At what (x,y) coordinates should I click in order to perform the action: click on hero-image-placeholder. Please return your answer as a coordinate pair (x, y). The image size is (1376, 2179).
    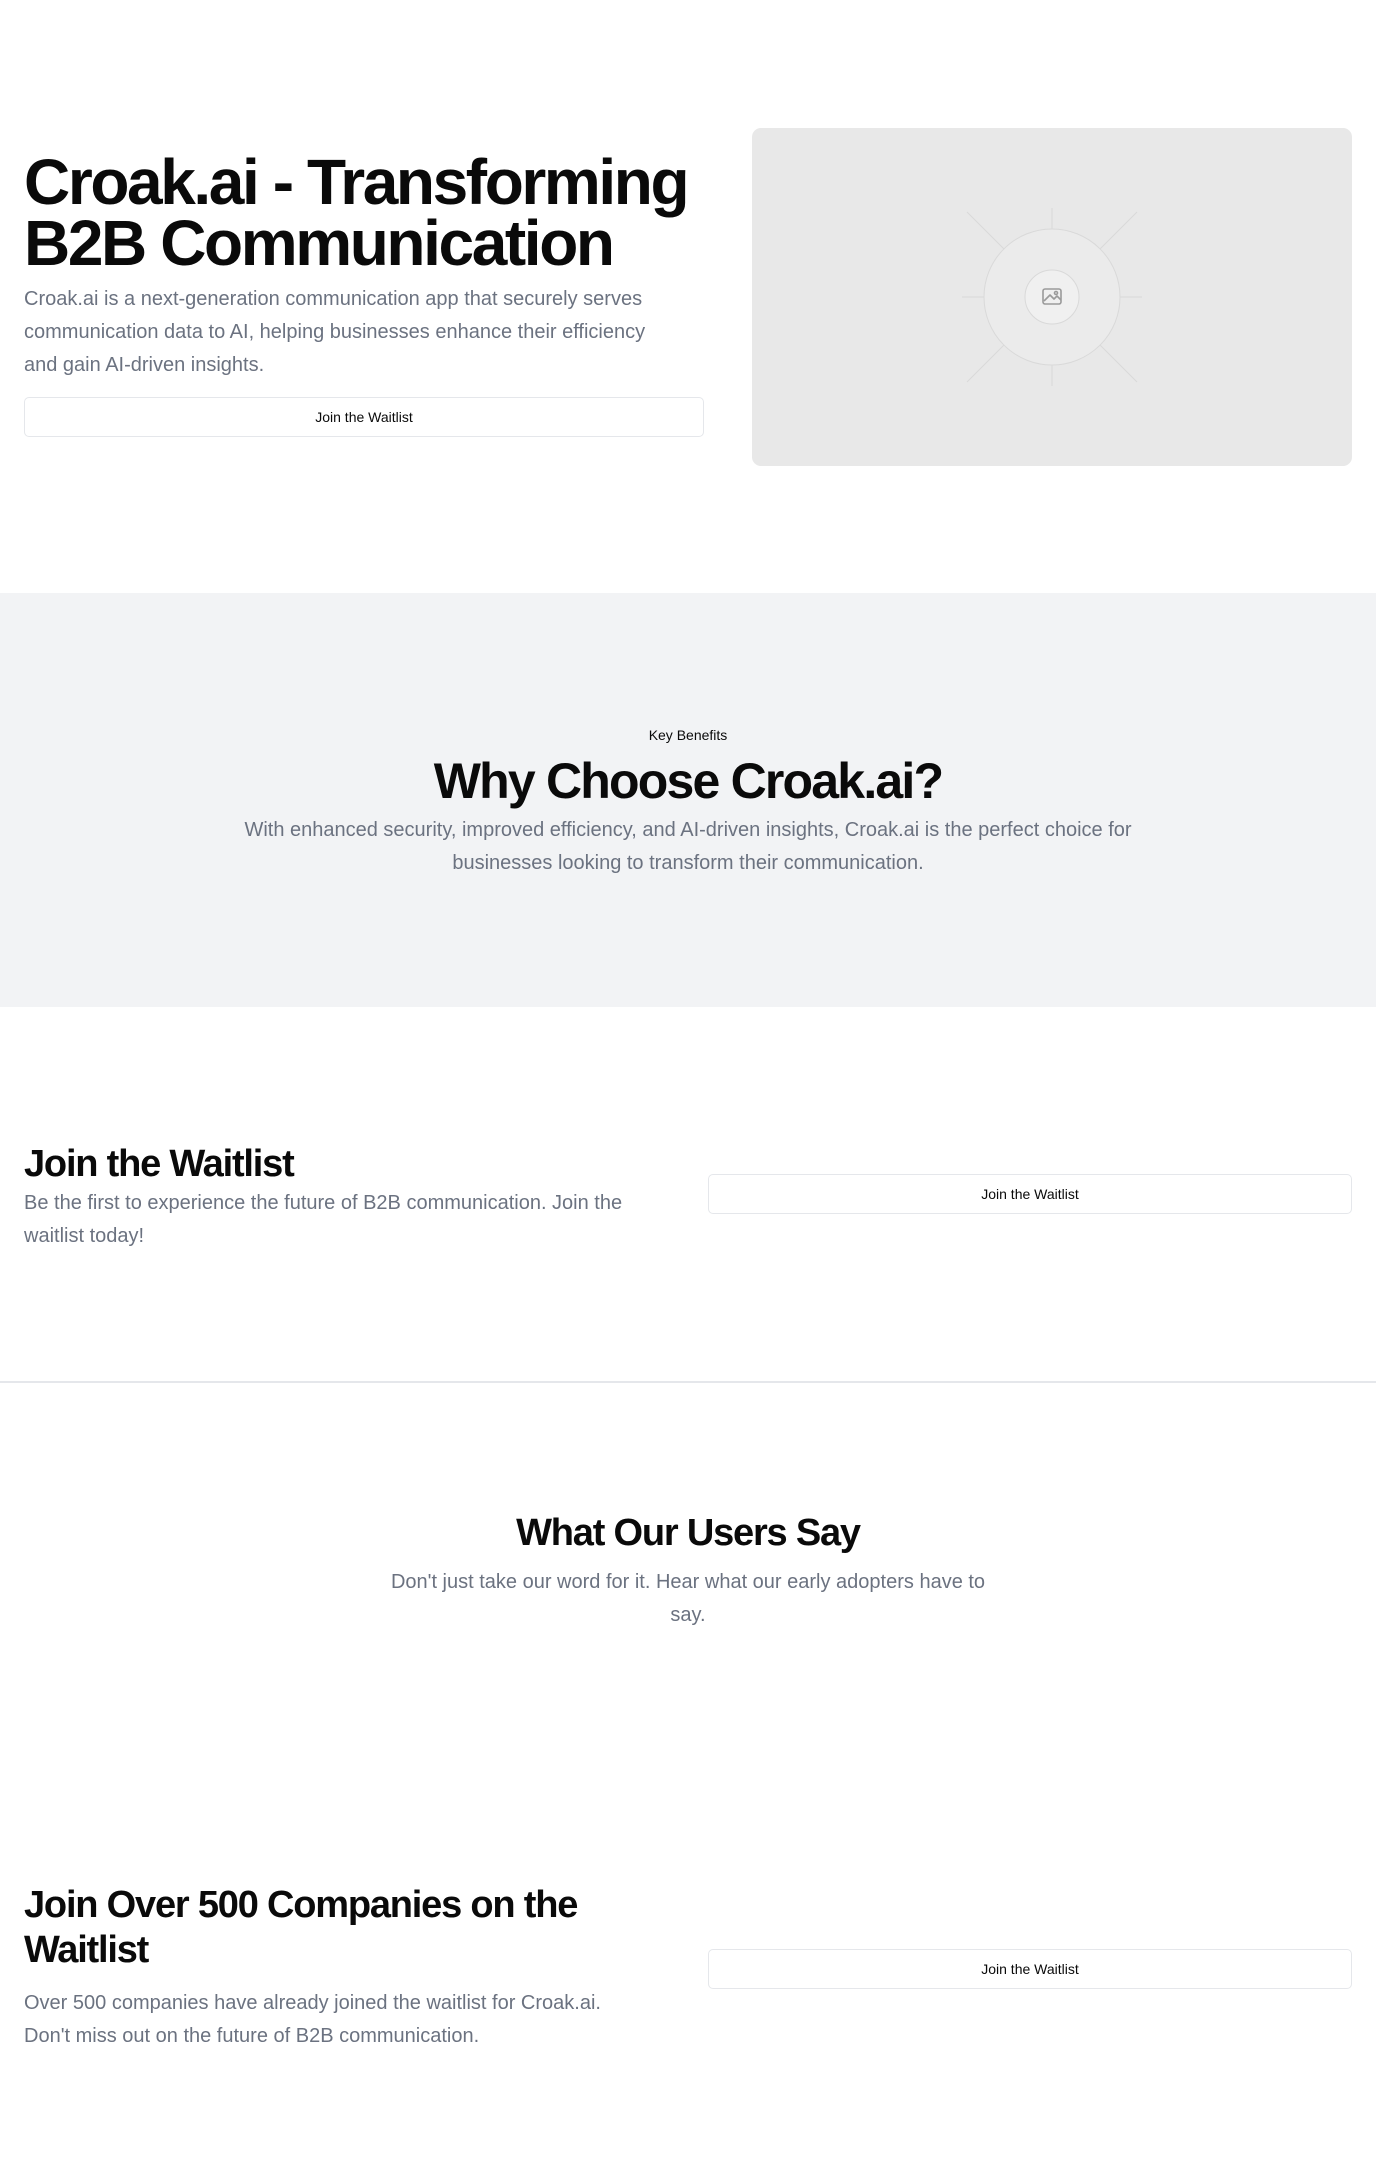
    Looking at the image, I should click on (1052, 297).